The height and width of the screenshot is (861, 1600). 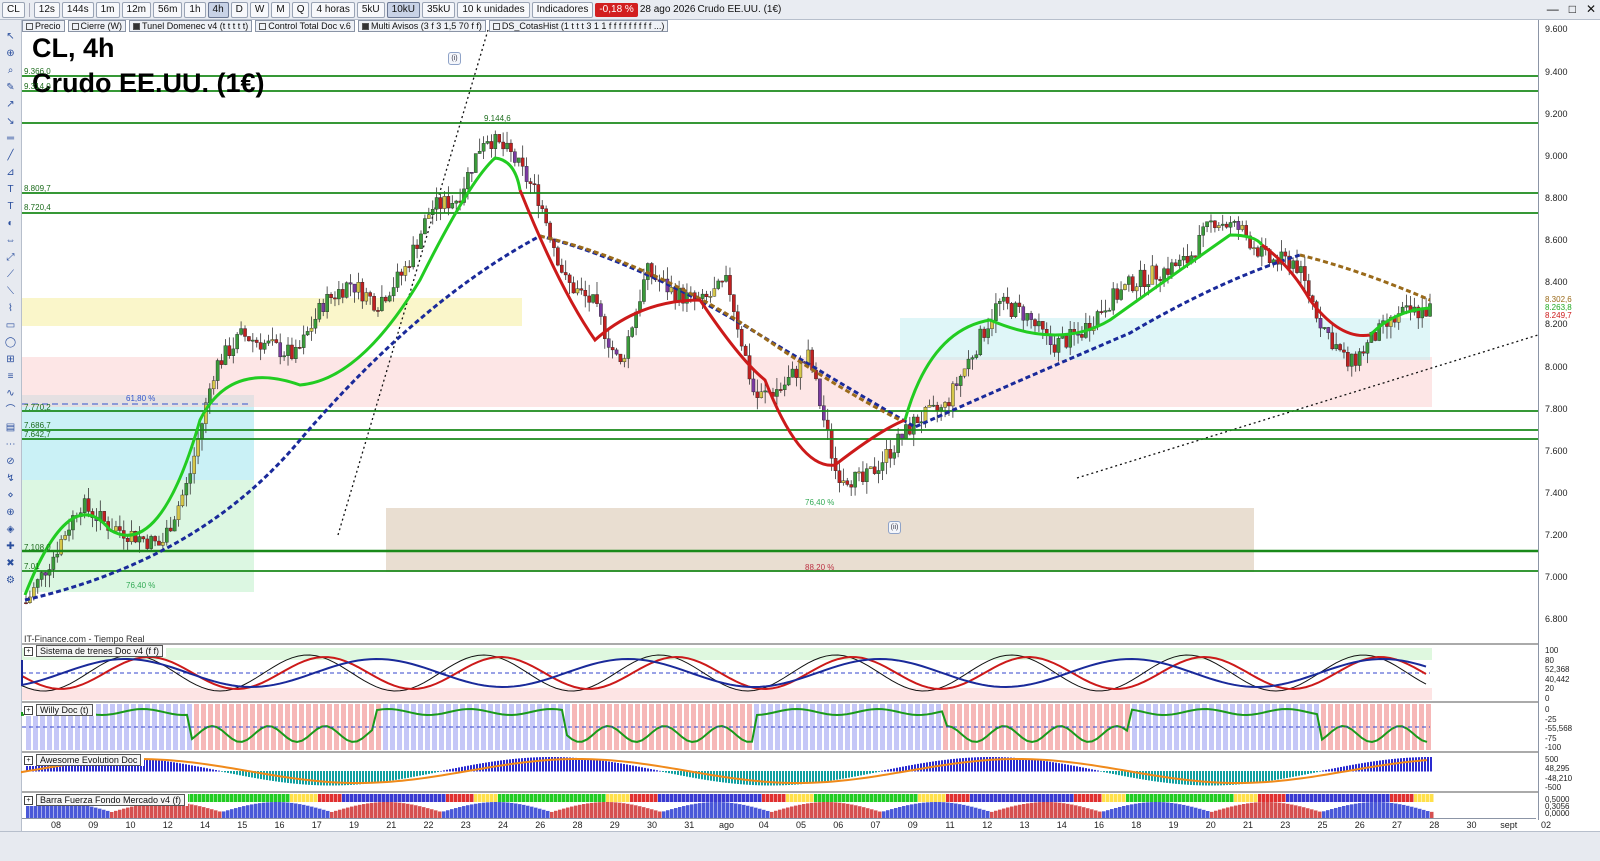 What do you see at coordinates (11, 547) in the screenshot?
I see `drawing-tool-icon: ✚` at bounding box center [11, 547].